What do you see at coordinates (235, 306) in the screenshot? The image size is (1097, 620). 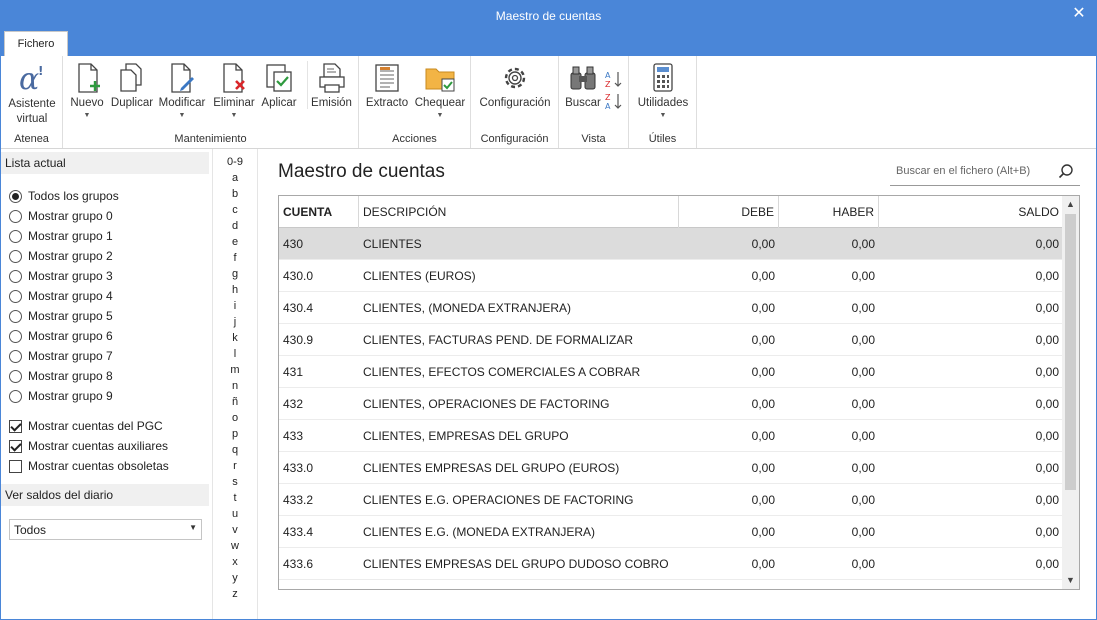 I see `alphabet-letter: i` at bounding box center [235, 306].